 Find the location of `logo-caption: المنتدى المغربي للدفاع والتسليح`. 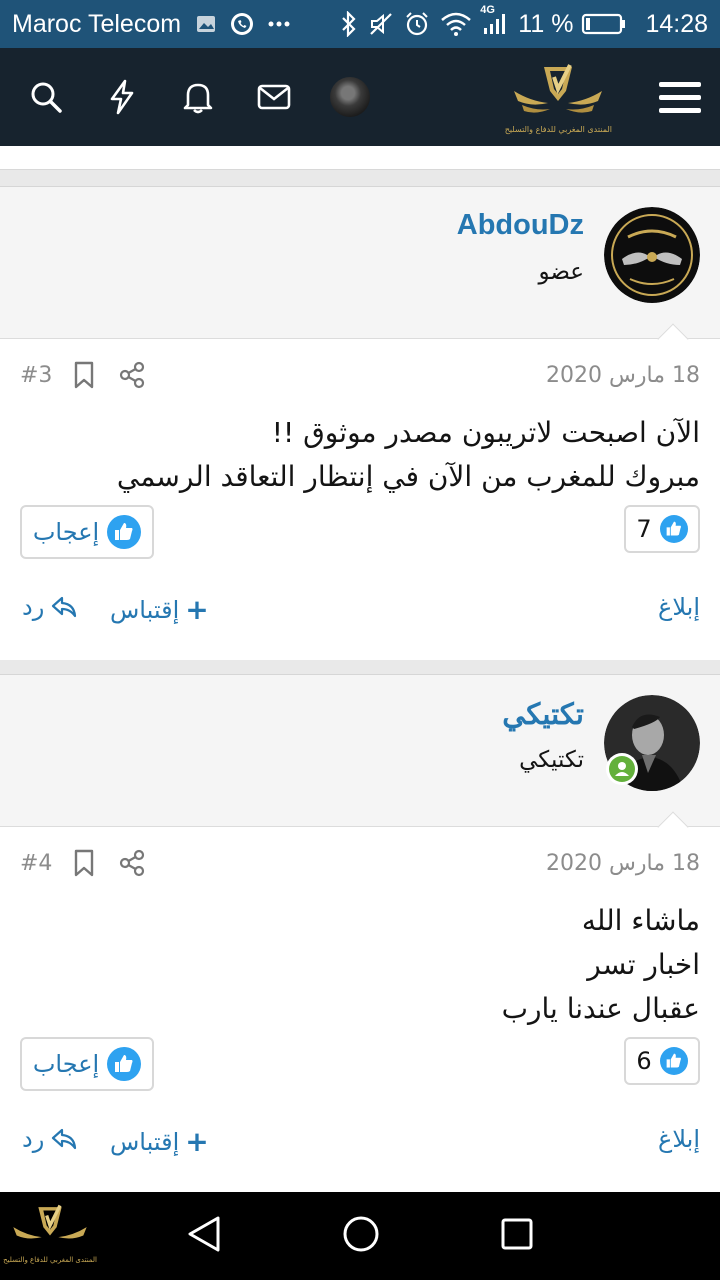

logo-caption: المنتدى المغربي للدفاع والتسليح is located at coordinates (558, 129).